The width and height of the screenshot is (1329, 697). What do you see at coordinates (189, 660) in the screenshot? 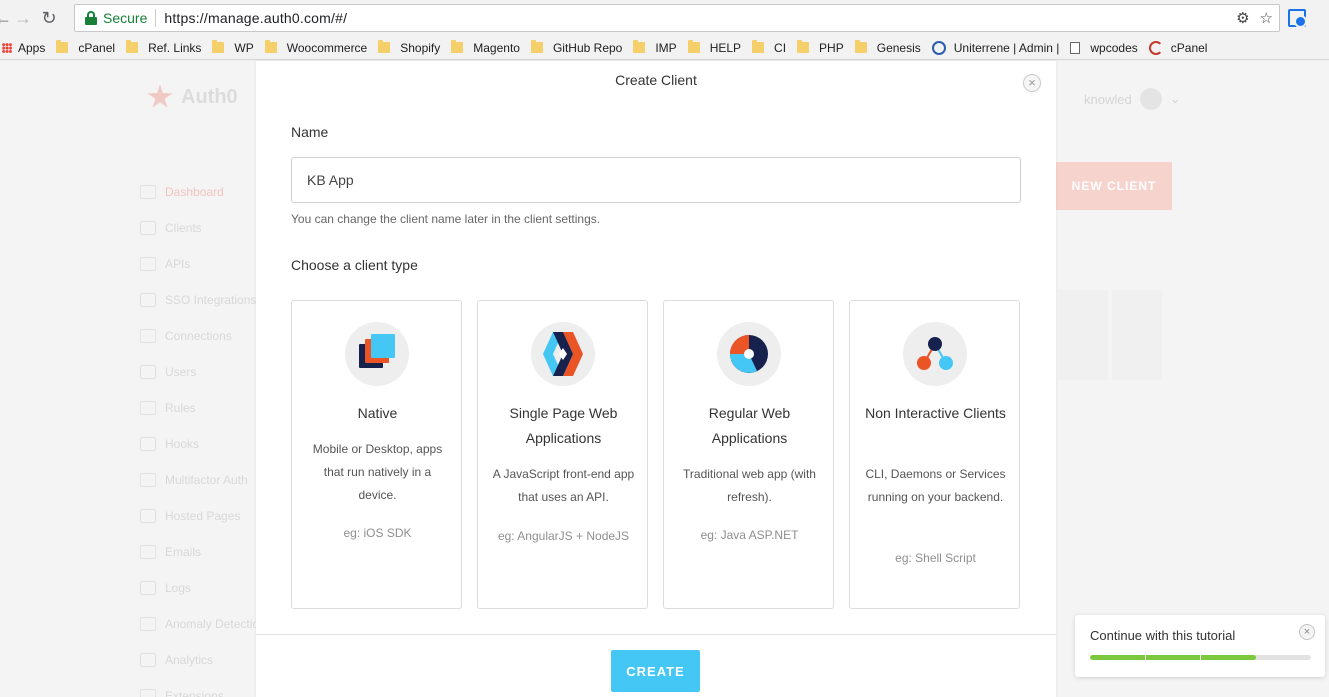
I see `sidebar-item-label: Analytics` at bounding box center [189, 660].